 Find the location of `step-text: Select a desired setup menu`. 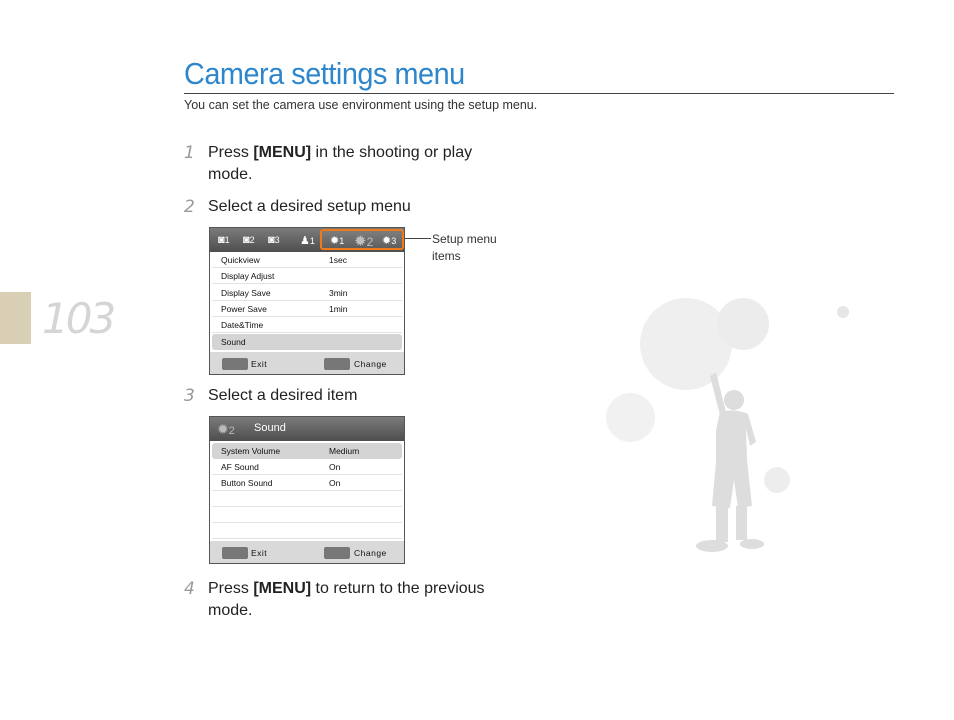

step-text: Select a desired setup menu is located at coordinates (309, 206).